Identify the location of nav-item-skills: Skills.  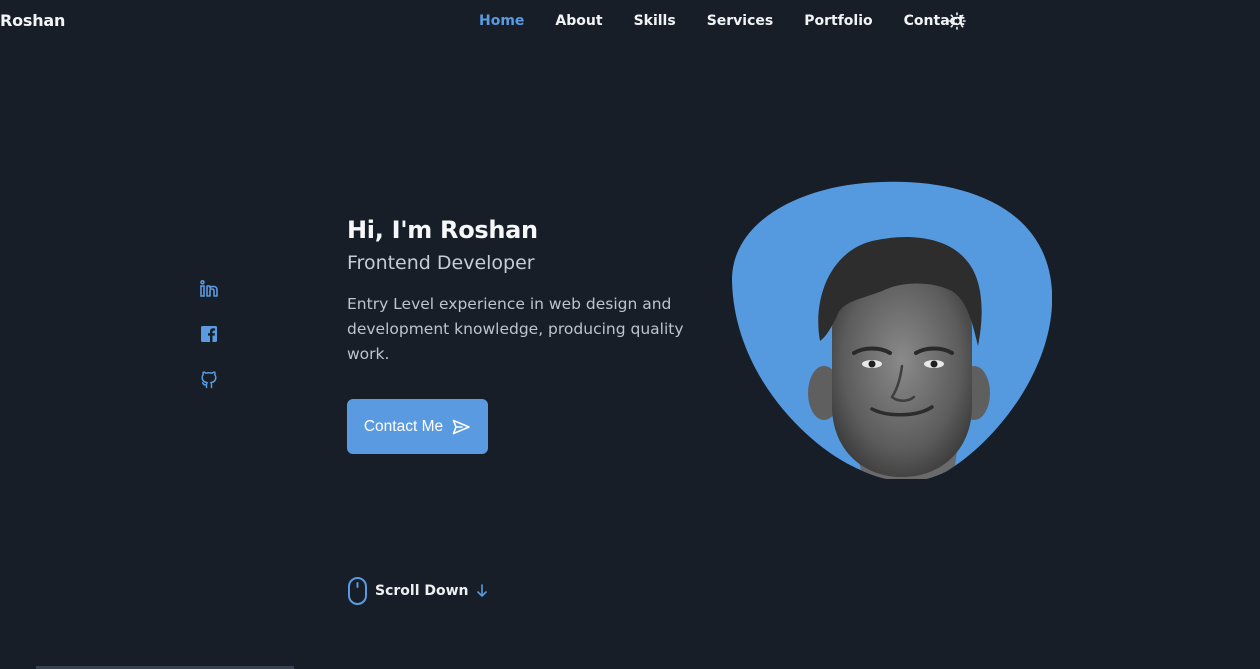
(655, 21).